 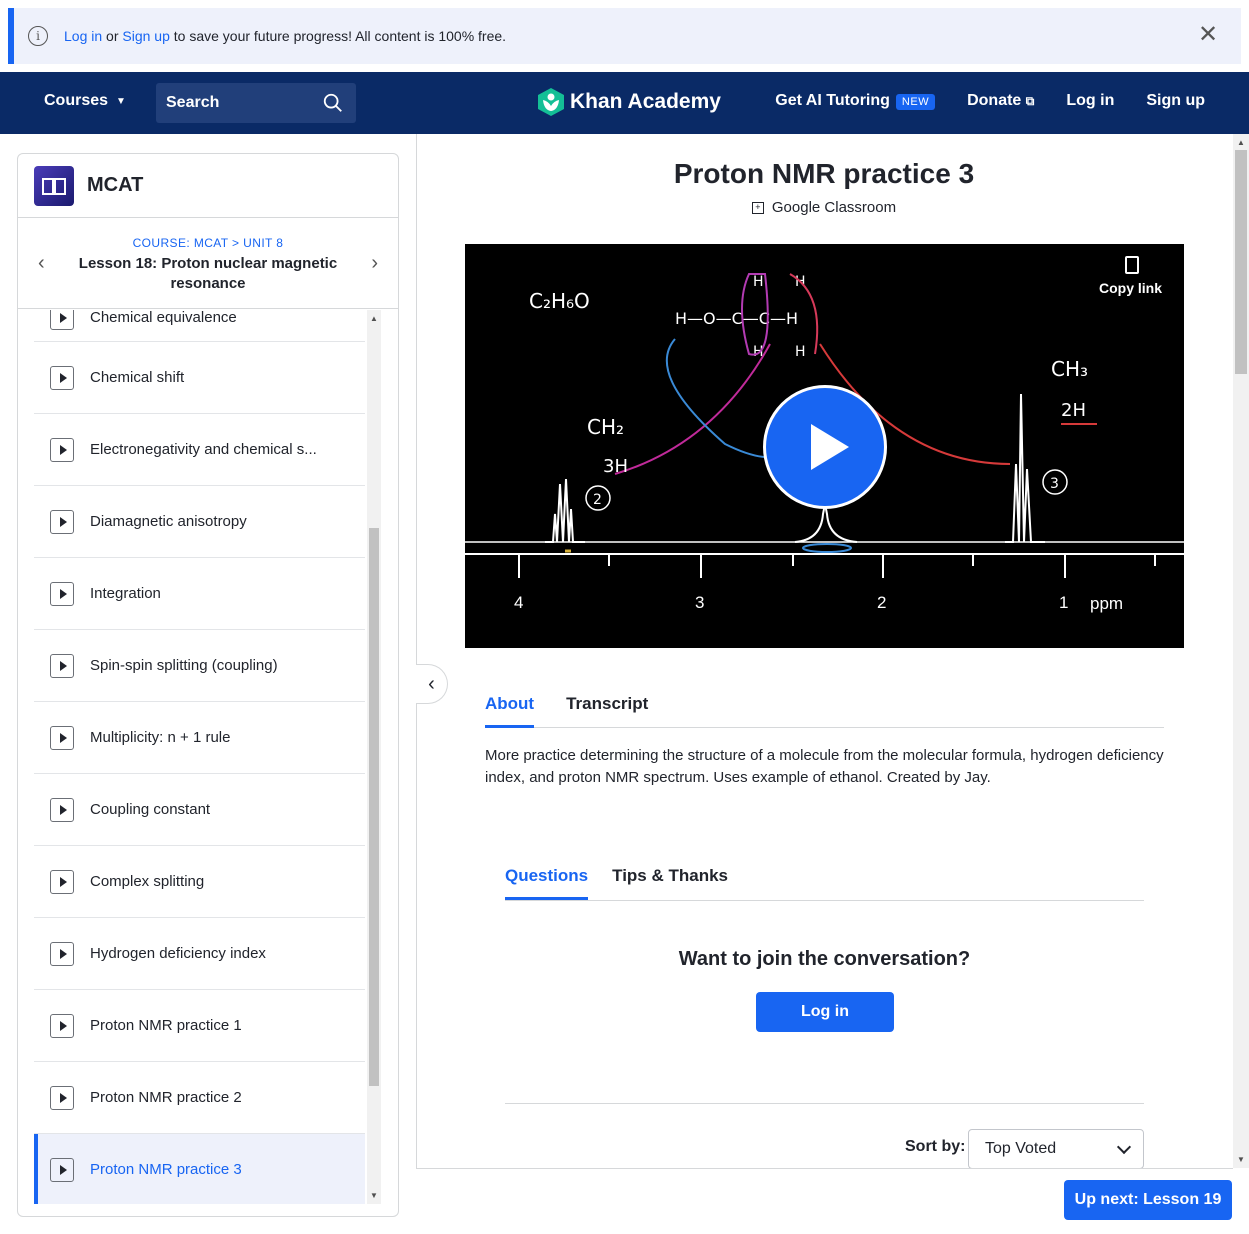 I want to click on axis-tick-1: 1, so click(x=1063, y=602).